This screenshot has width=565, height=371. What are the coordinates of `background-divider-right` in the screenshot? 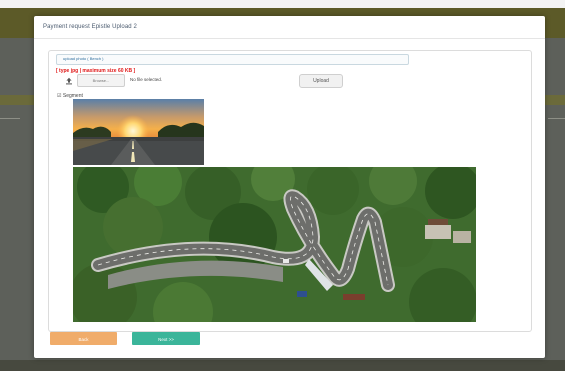 It's located at (556, 118).